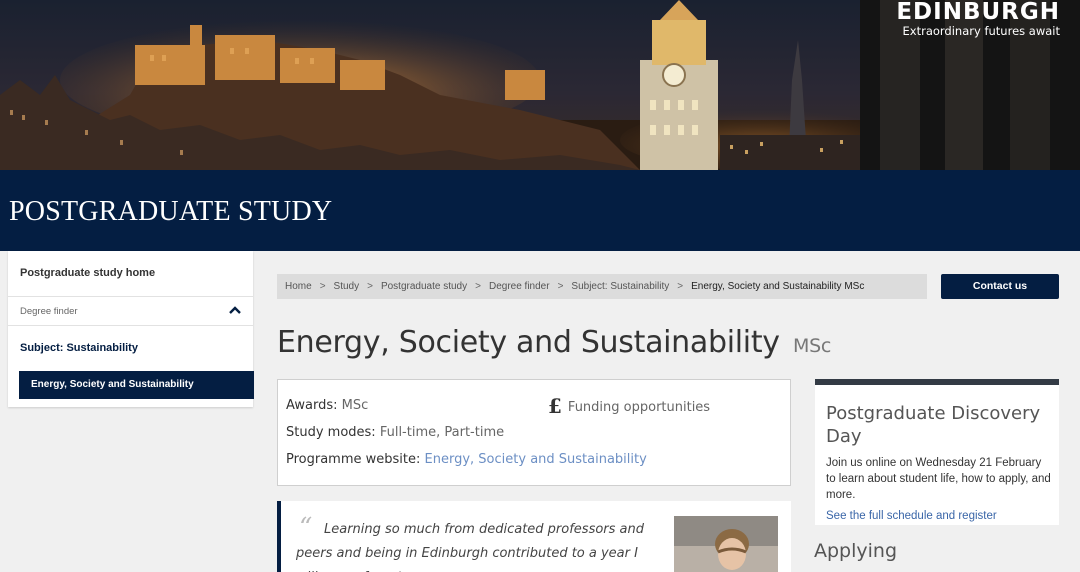 This screenshot has height=572, width=1080. What do you see at coordinates (298, 286) in the screenshot?
I see `breadcrumb-item-home: Home` at bounding box center [298, 286].